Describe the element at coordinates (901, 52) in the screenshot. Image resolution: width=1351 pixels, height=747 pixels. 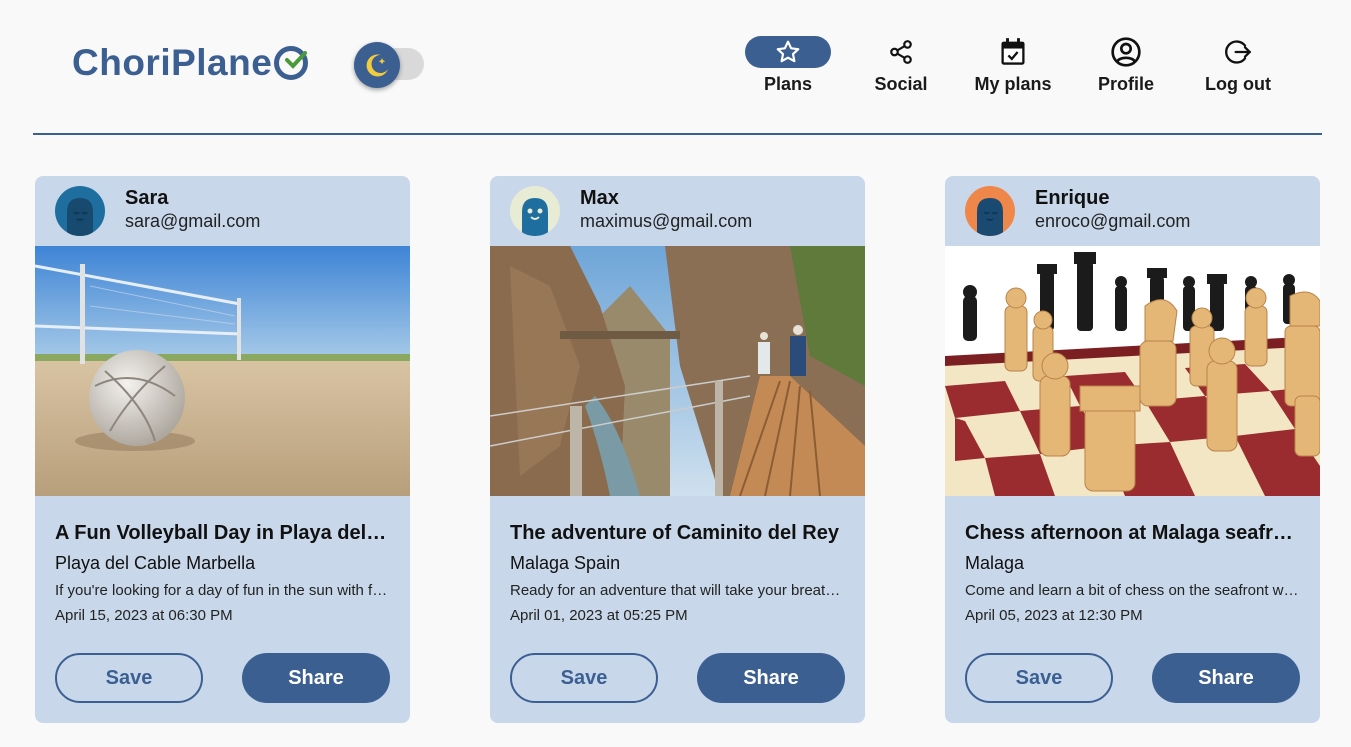
I see `share-nodes-icon` at that location.